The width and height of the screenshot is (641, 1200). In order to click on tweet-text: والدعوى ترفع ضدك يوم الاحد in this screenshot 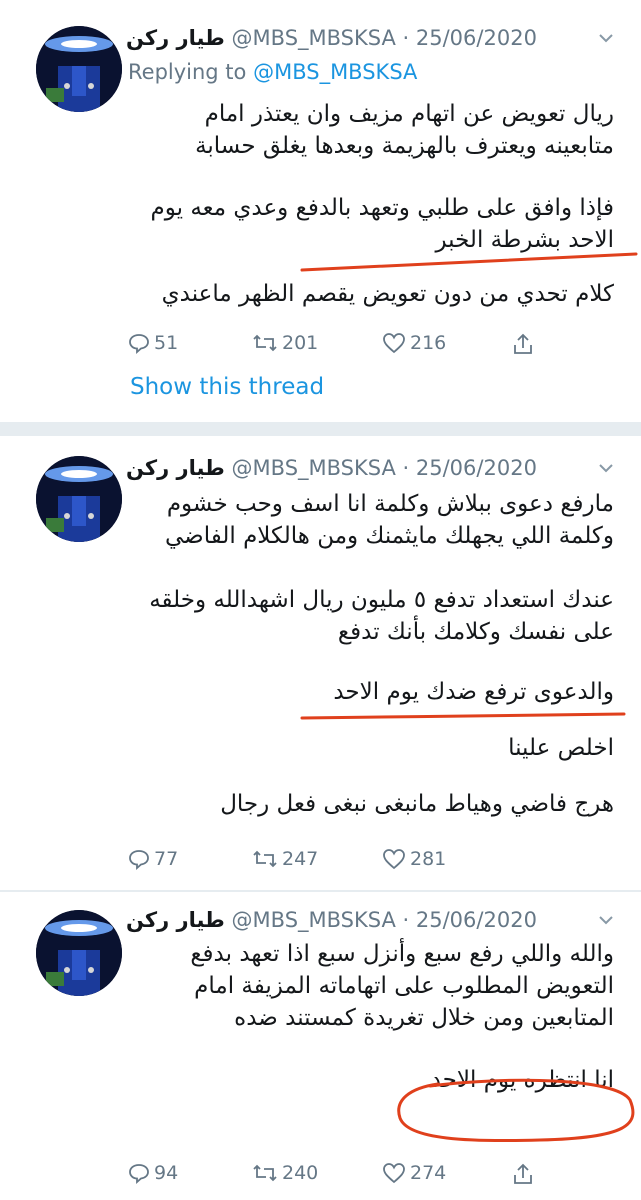, I will do `click(473, 692)`.